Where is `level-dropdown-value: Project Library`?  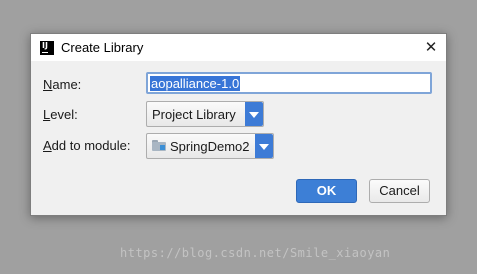 level-dropdown-value: Project Library is located at coordinates (194, 114).